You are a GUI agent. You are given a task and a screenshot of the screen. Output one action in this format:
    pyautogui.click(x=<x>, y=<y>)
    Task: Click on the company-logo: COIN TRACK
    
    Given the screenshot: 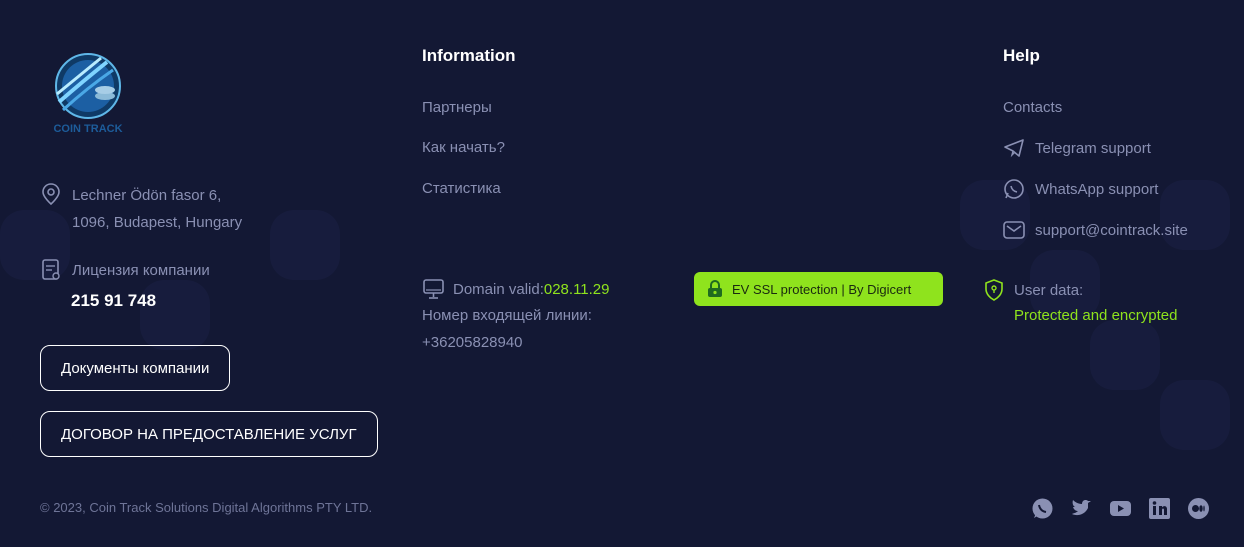 What is the action you would take?
    pyautogui.click(x=88, y=97)
    